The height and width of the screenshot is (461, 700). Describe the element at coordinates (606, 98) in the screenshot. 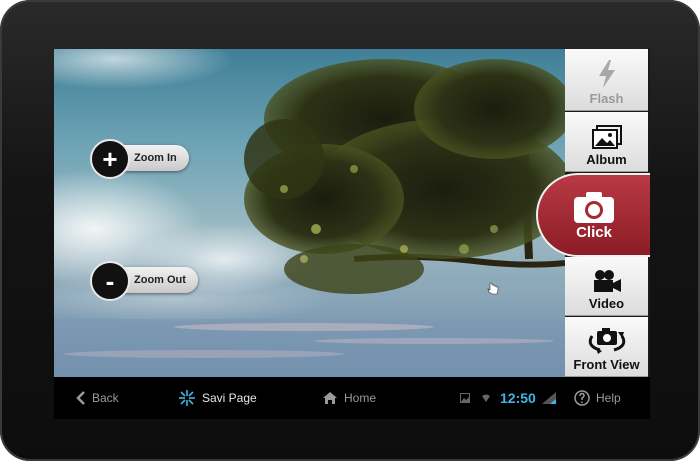

I see `flash-label: Flash` at that location.